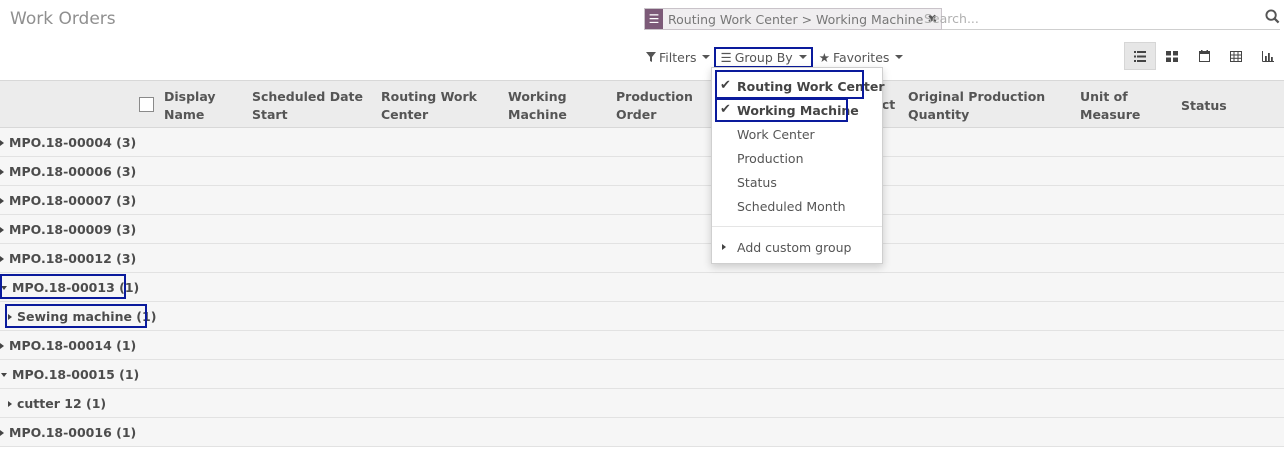 Image resolution: width=1284 pixels, height=450 pixels. What do you see at coordinates (651, 57) in the screenshot?
I see `filter-icon` at bounding box center [651, 57].